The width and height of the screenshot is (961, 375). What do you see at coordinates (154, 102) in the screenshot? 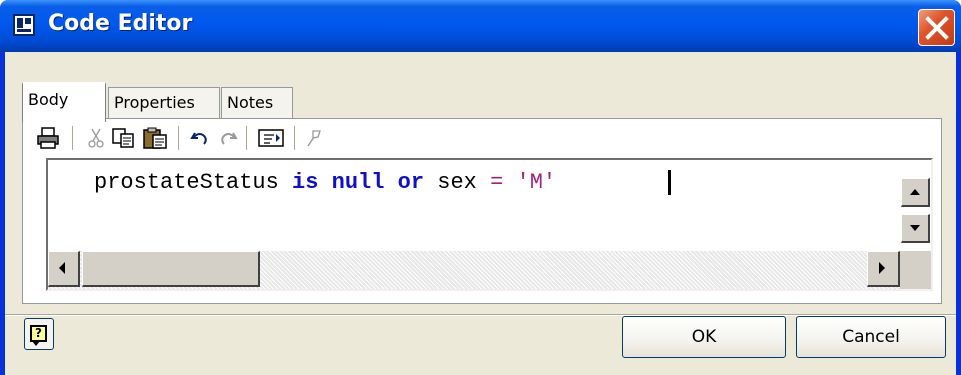
I see `tab-properties-label: Properties` at bounding box center [154, 102].